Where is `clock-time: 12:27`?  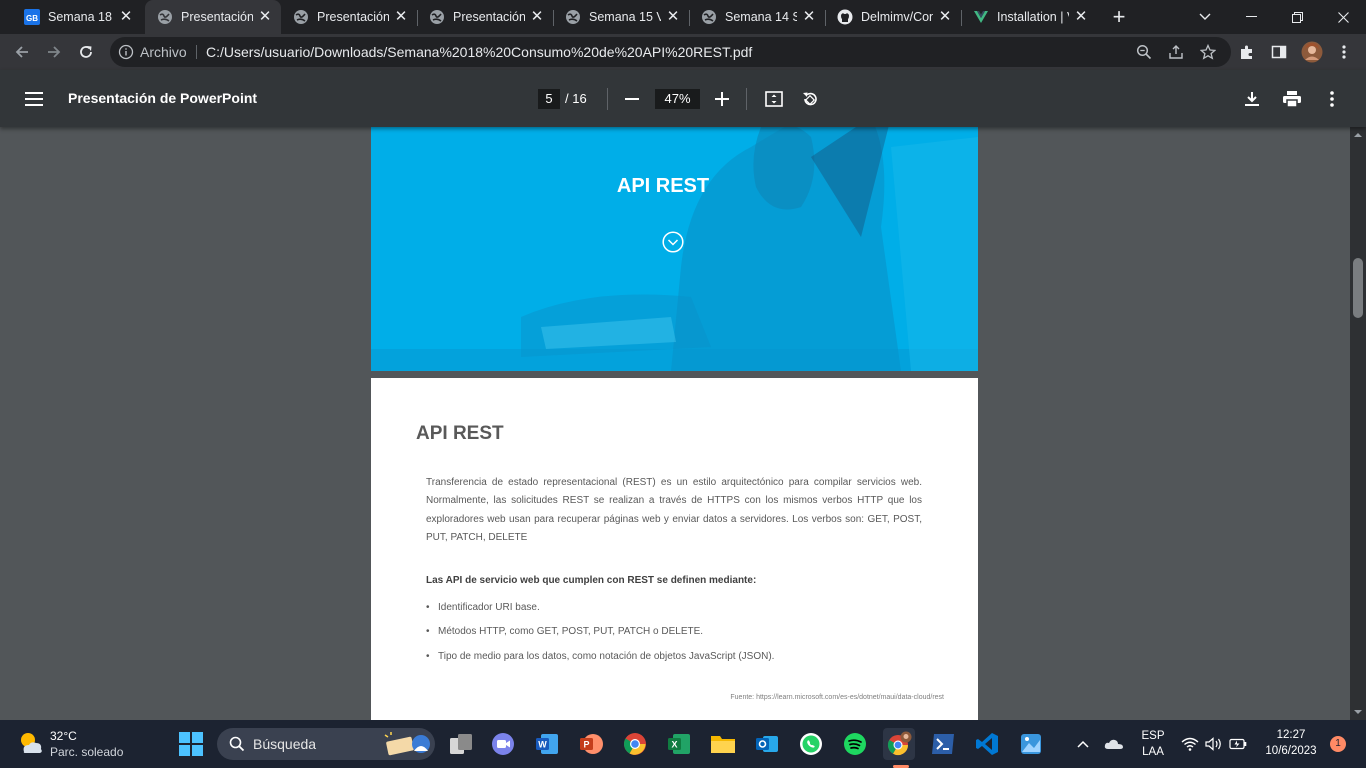 clock-time: 12:27 is located at coordinates (1291, 735).